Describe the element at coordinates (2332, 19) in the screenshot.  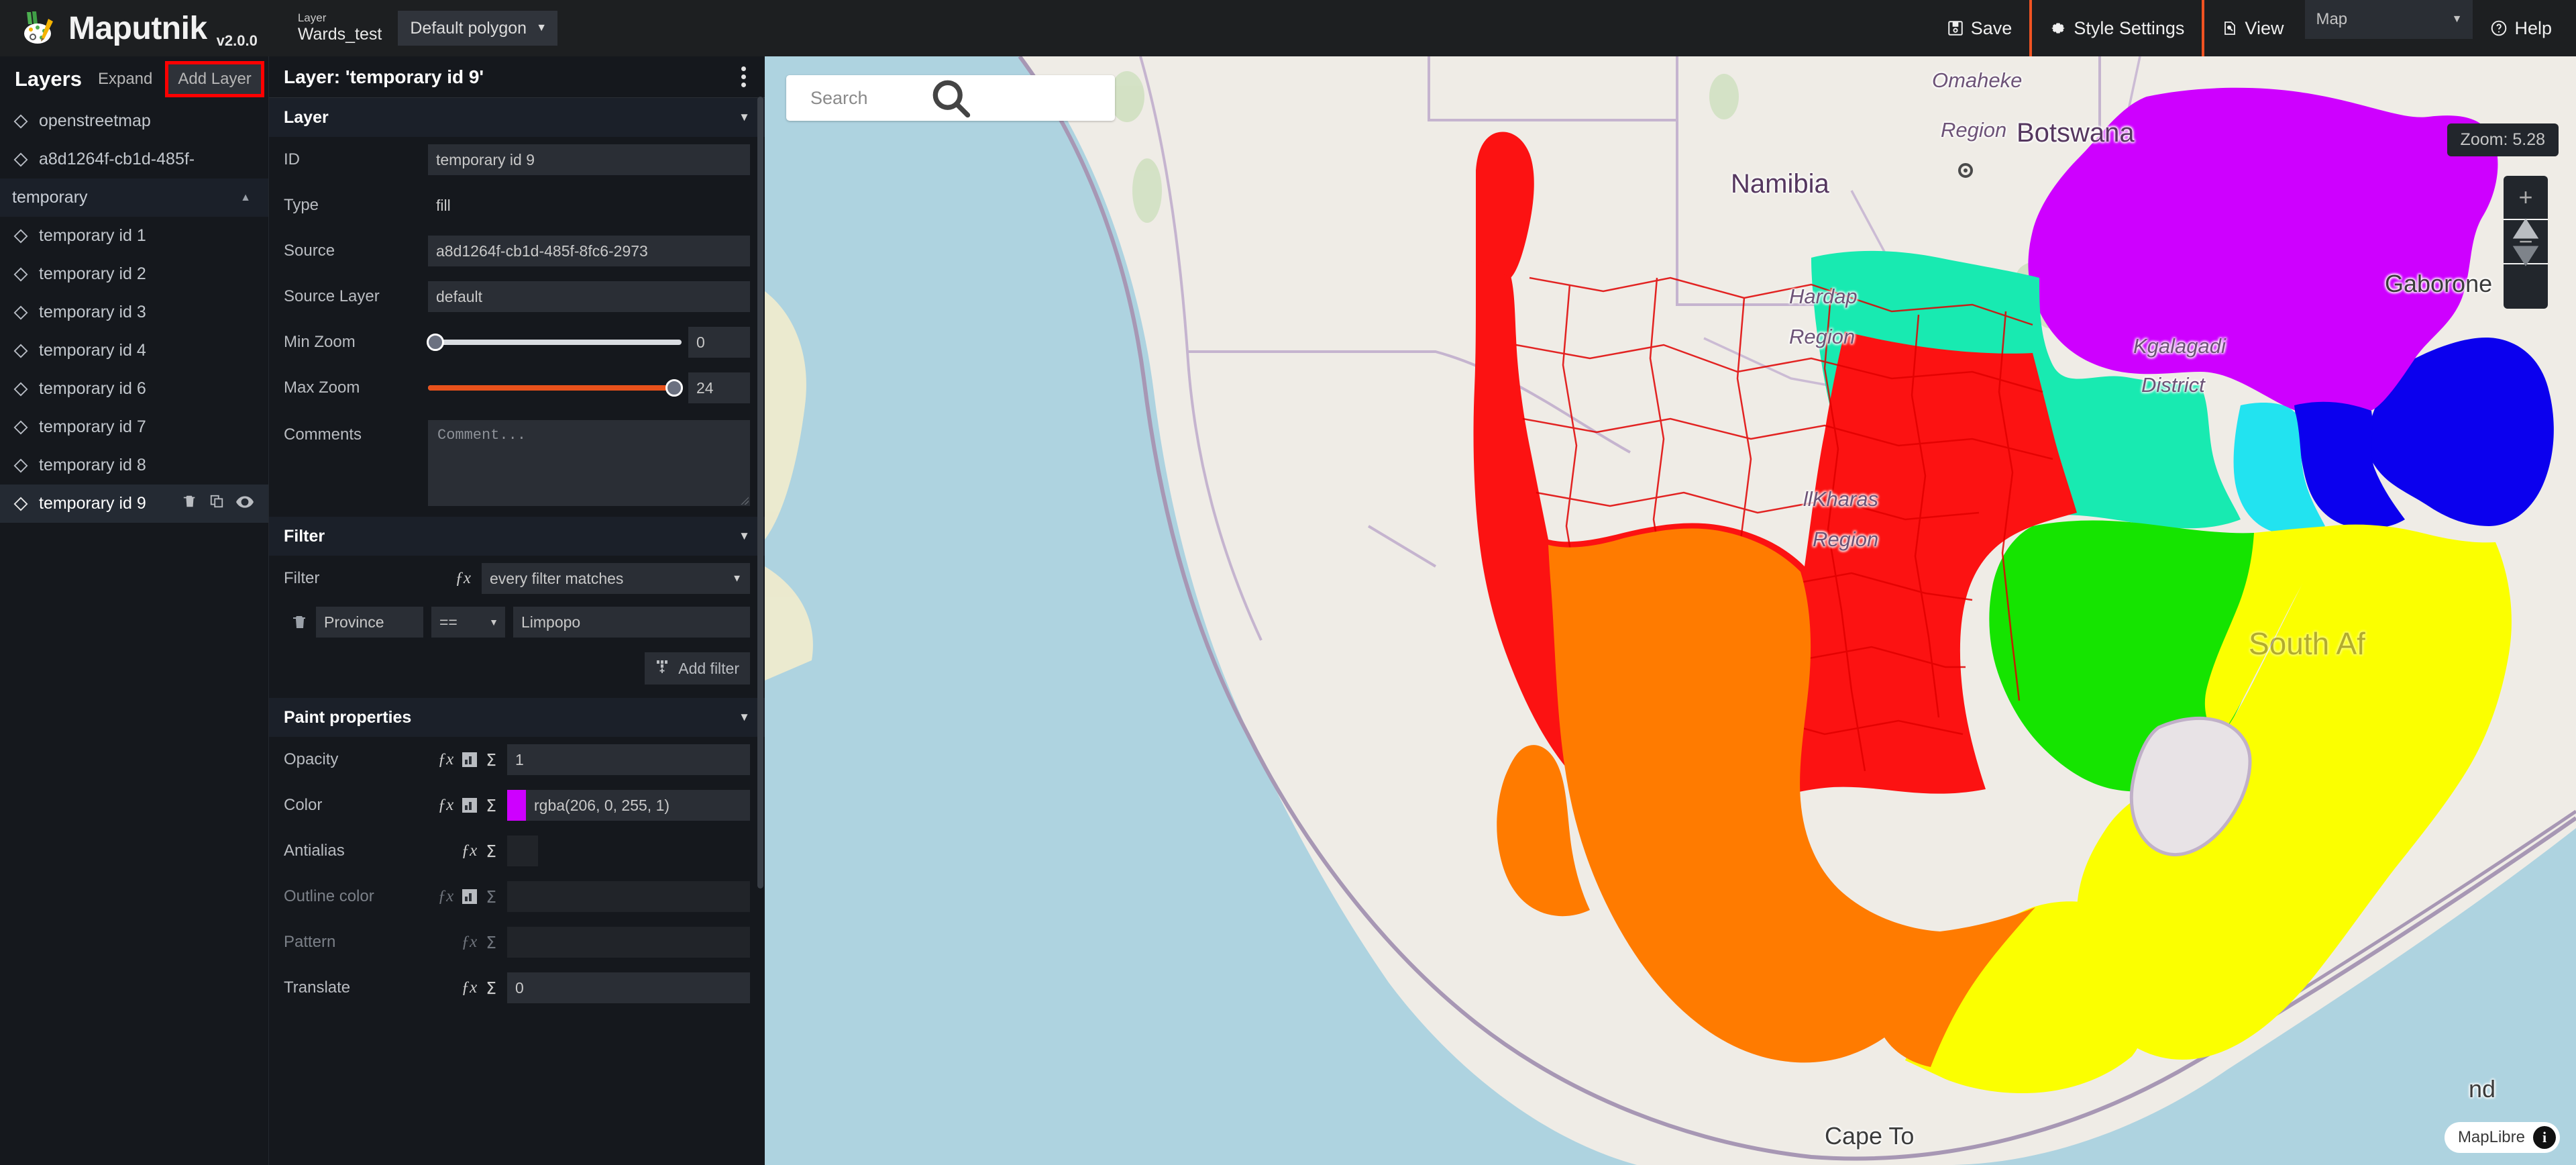
I see `view-mode-value: Map` at that location.